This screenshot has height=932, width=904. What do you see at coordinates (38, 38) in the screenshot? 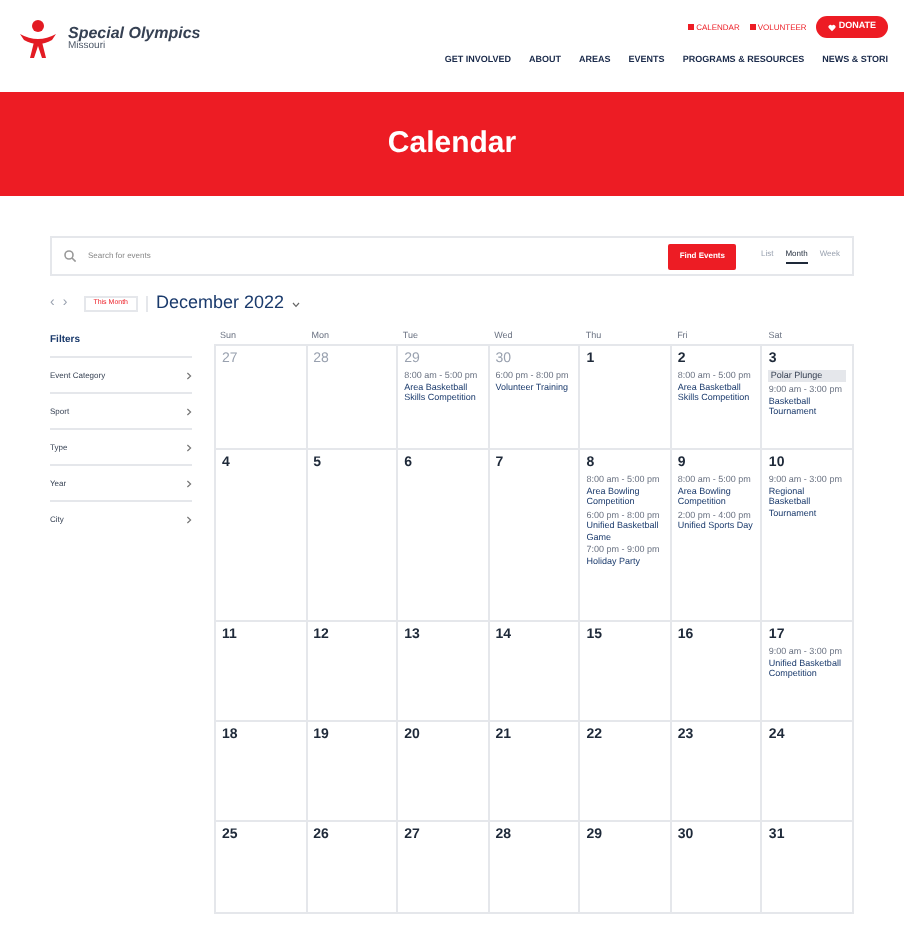
I see `logo-icon` at bounding box center [38, 38].